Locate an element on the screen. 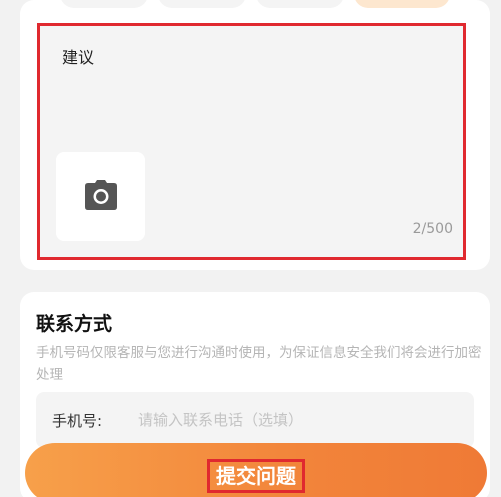 Image resolution: width=501 pixels, height=497 pixels. phone-input is located at coordinates (298, 420).